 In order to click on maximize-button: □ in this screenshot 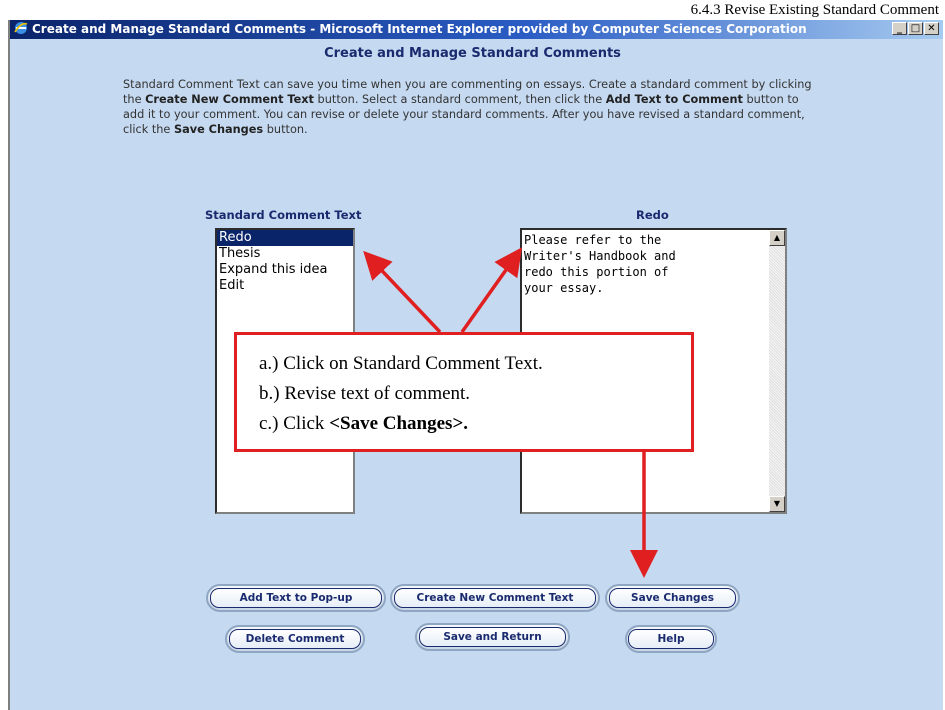, I will do `click(915, 28)`.